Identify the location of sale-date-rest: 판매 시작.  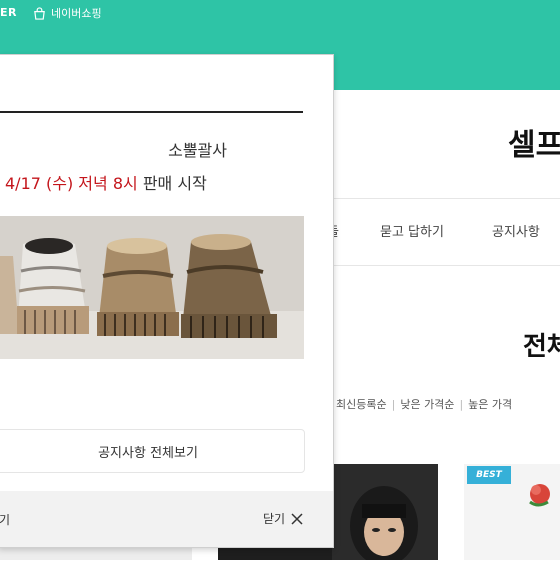
(174, 183).